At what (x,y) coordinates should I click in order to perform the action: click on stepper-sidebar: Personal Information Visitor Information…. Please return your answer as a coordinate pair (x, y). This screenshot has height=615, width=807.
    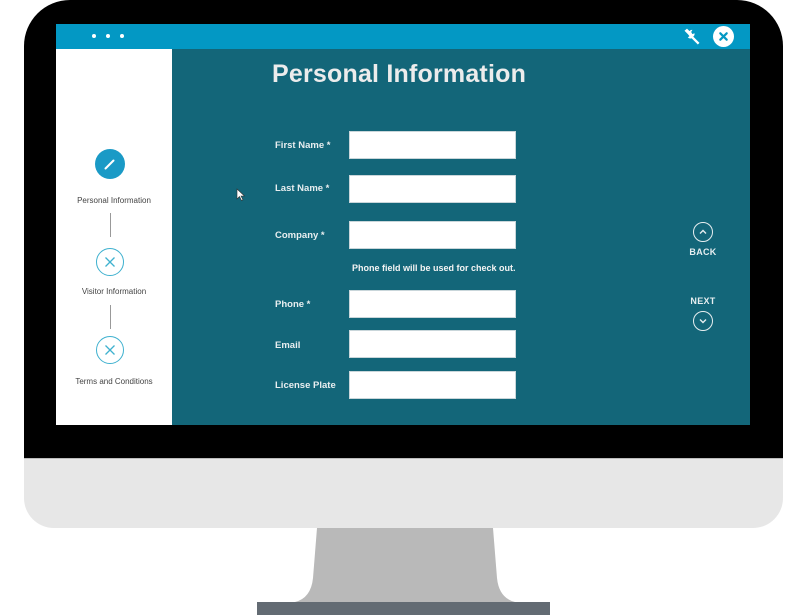
    Looking at the image, I should click on (114, 237).